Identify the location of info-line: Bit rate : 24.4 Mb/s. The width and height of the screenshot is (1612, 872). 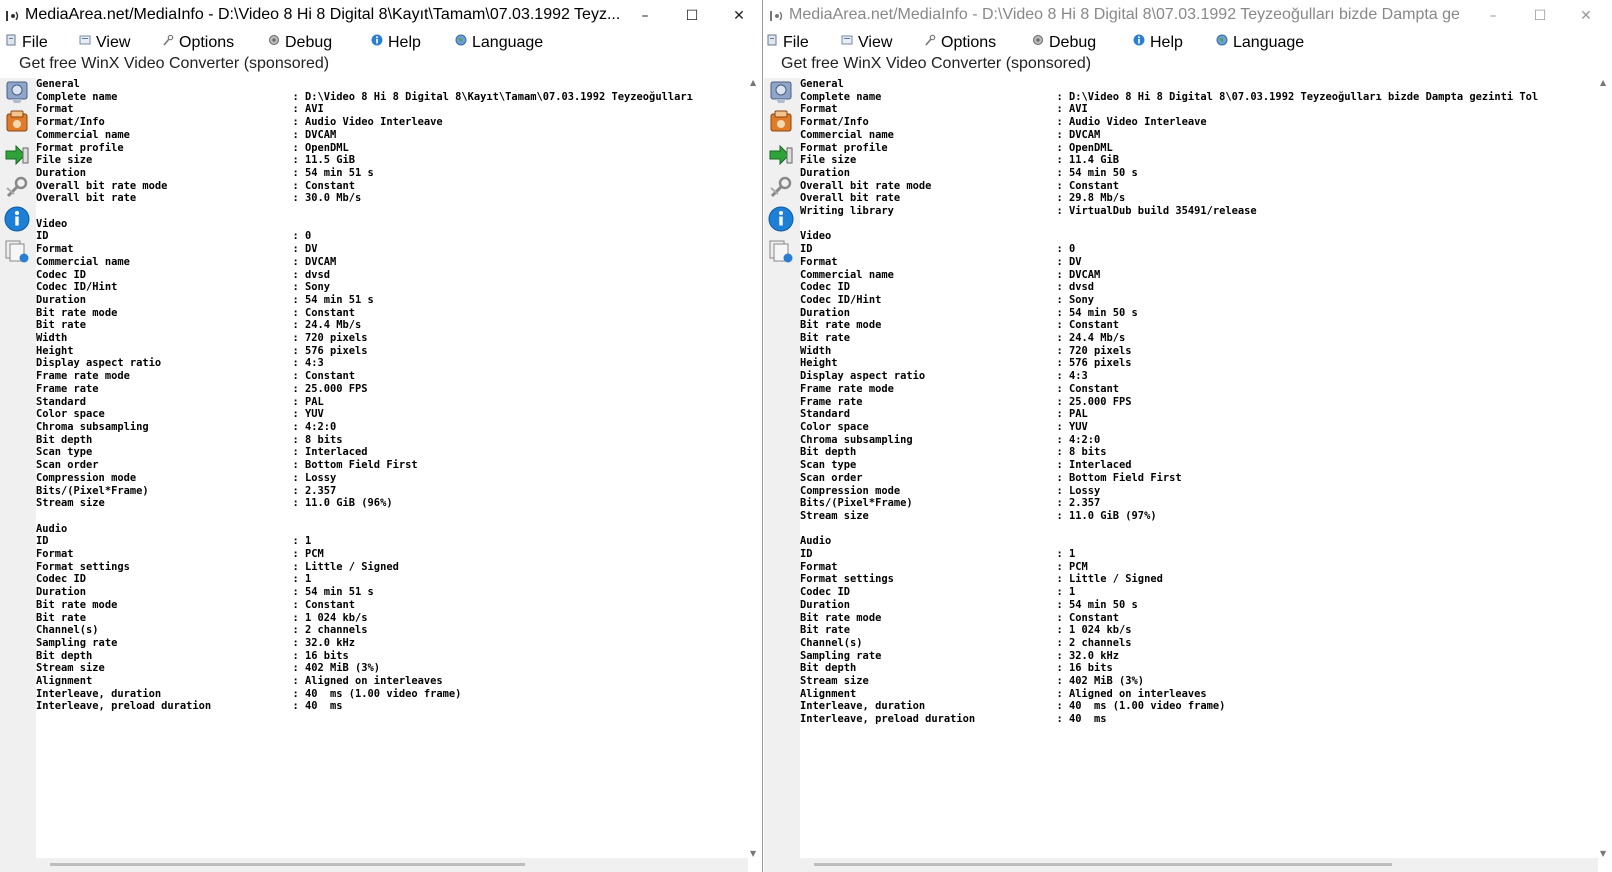
(963, 338).